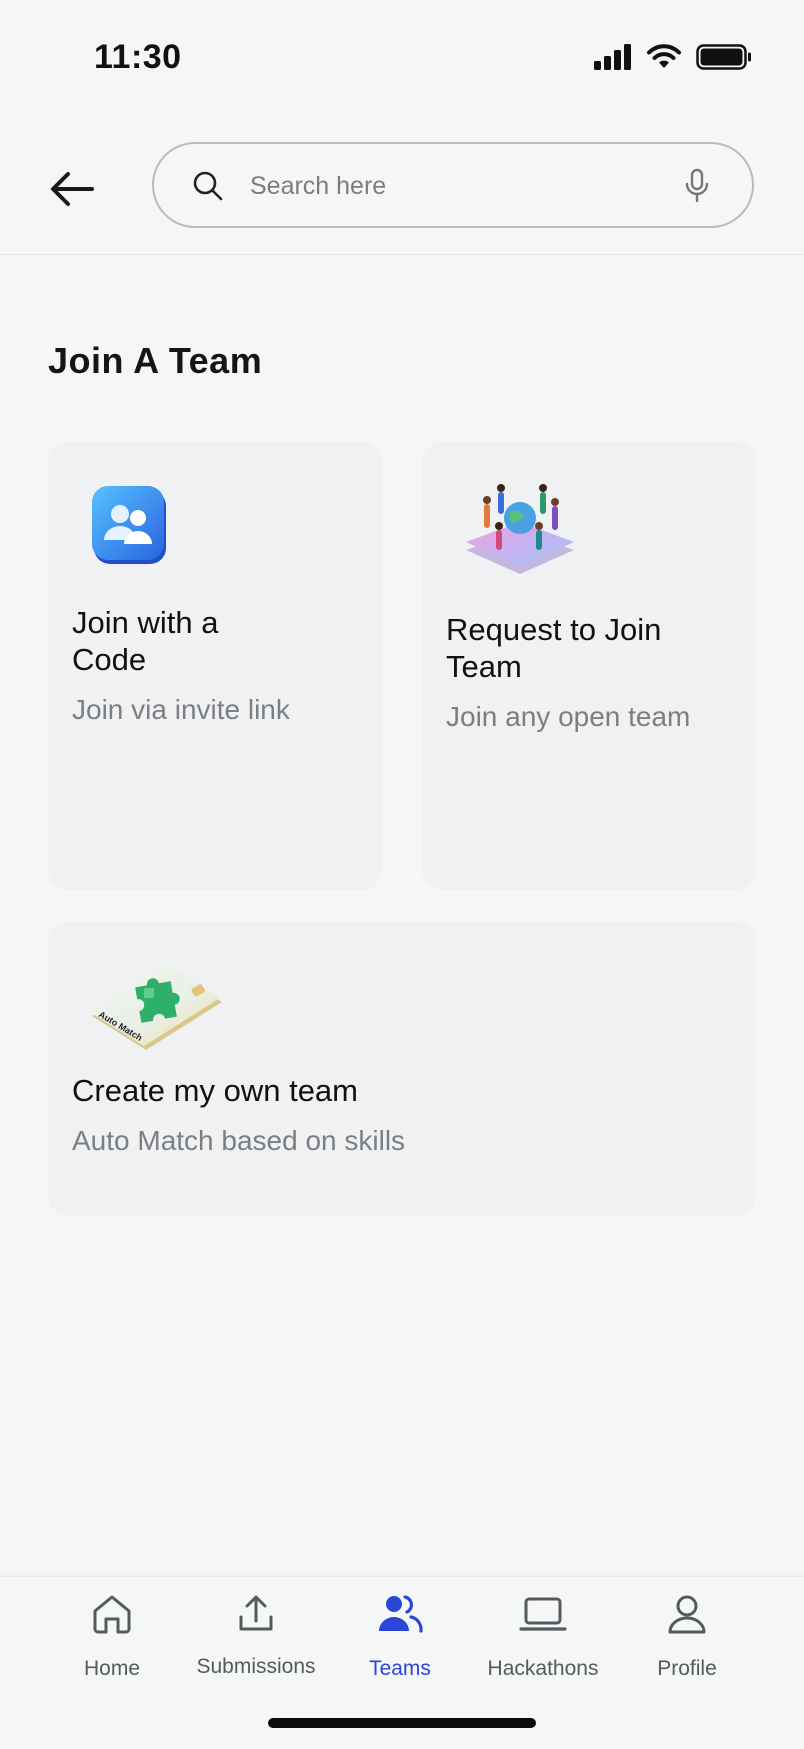  Describe the element at coordinates (256, 1666) in the screenshot. I see `nav-label-submissions: Submissions` at that location.